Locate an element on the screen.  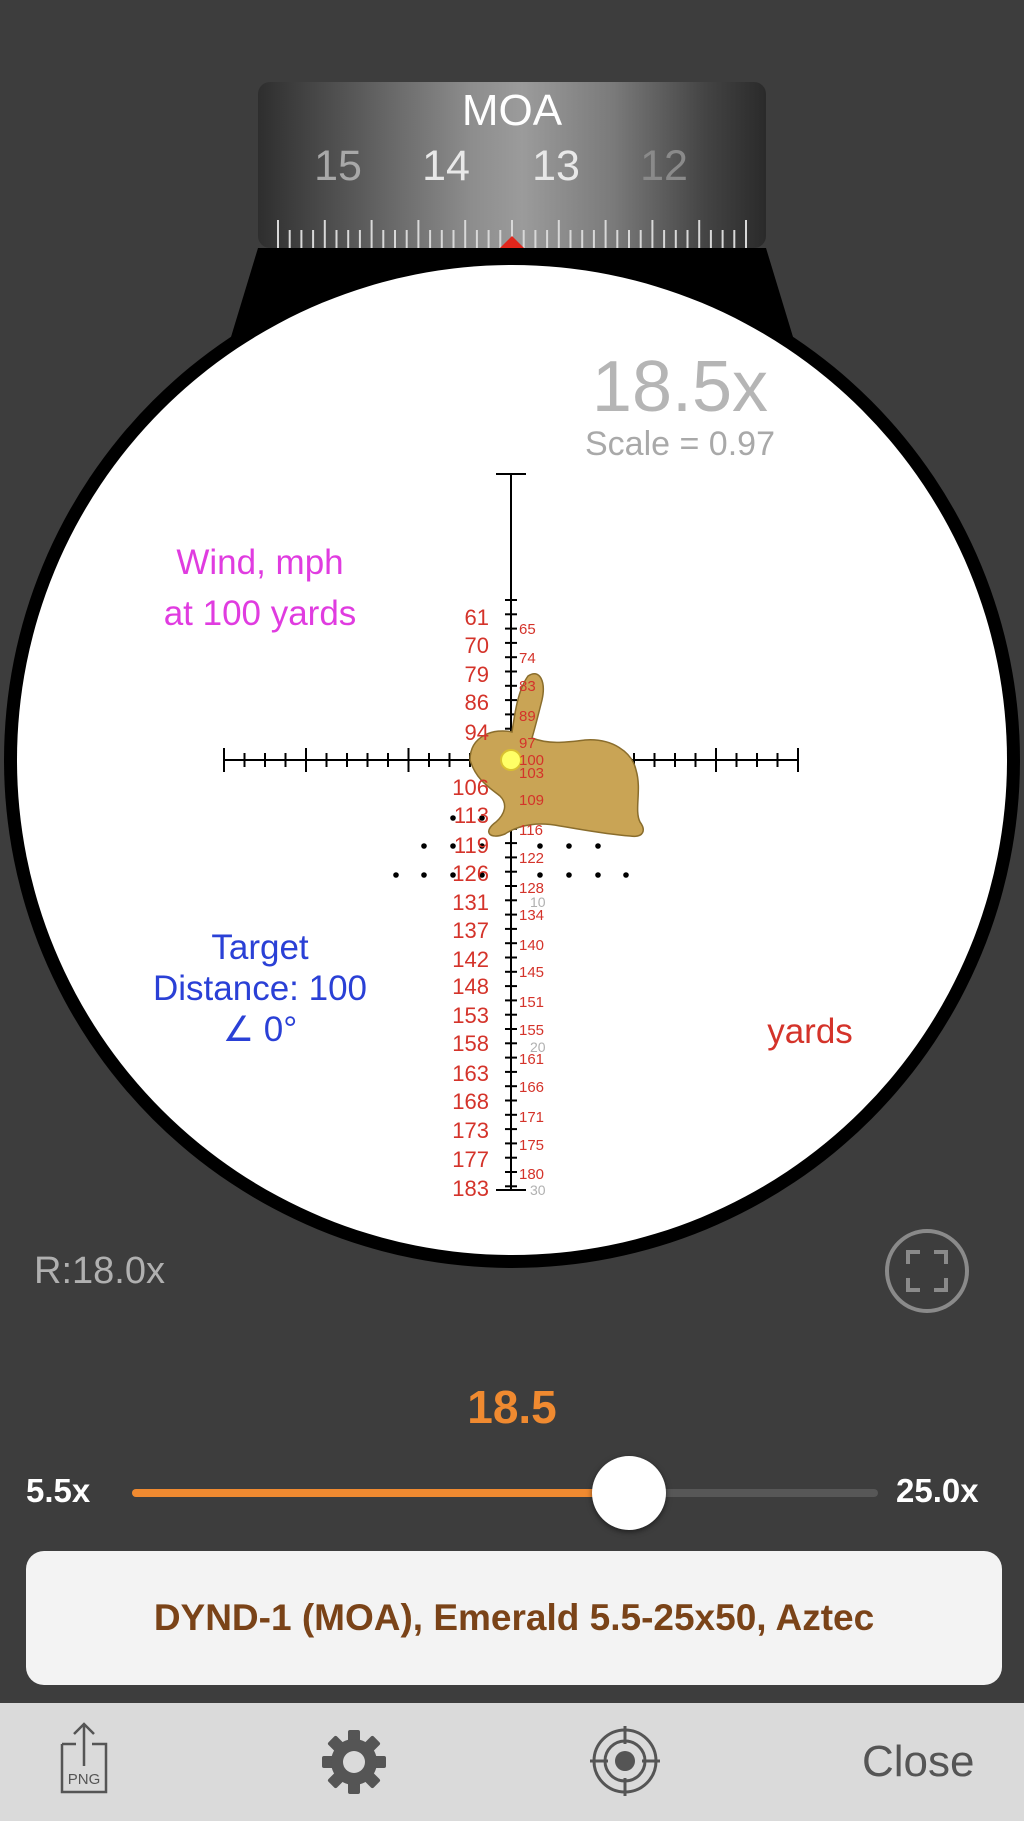
range-label-right: 109 is located at coordinates (531, 800).